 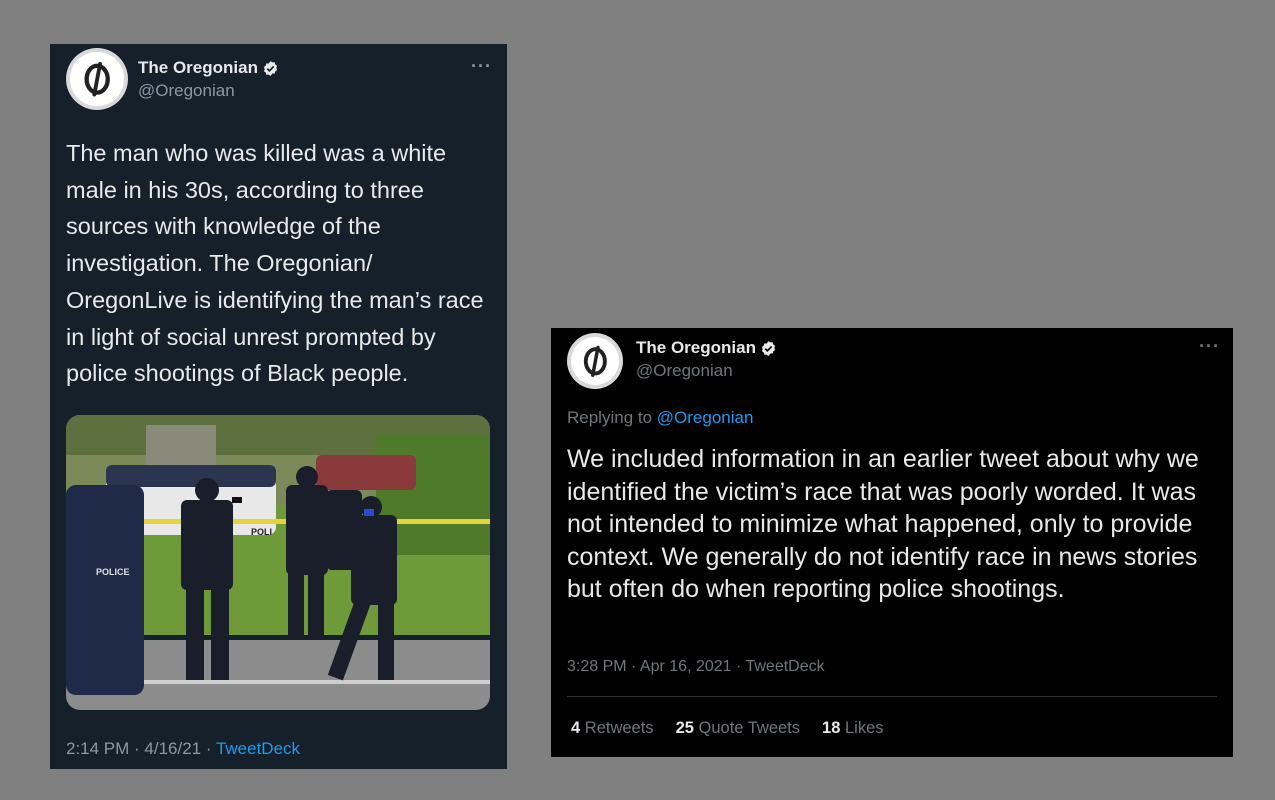 I want to click on tweet-stats: 4 Retweets 25 Quote Tweets 18 Likes, so click(x=727, y=728).